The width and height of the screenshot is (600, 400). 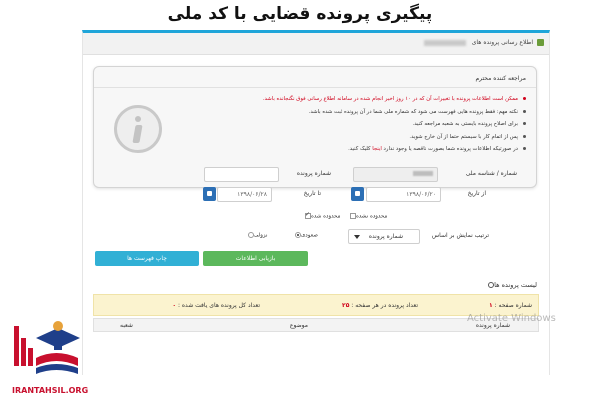 I want to click on viewed-checkbox: محدوده شده, so click(x=322, y=216).